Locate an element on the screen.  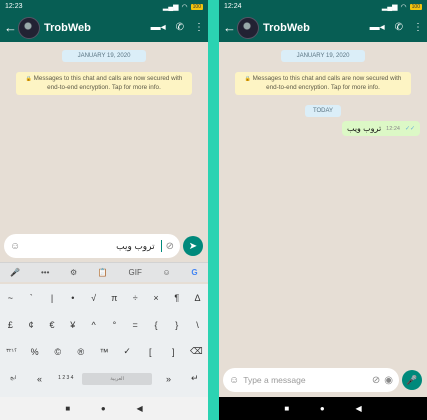
key: | is located at coordinates (52, 298).